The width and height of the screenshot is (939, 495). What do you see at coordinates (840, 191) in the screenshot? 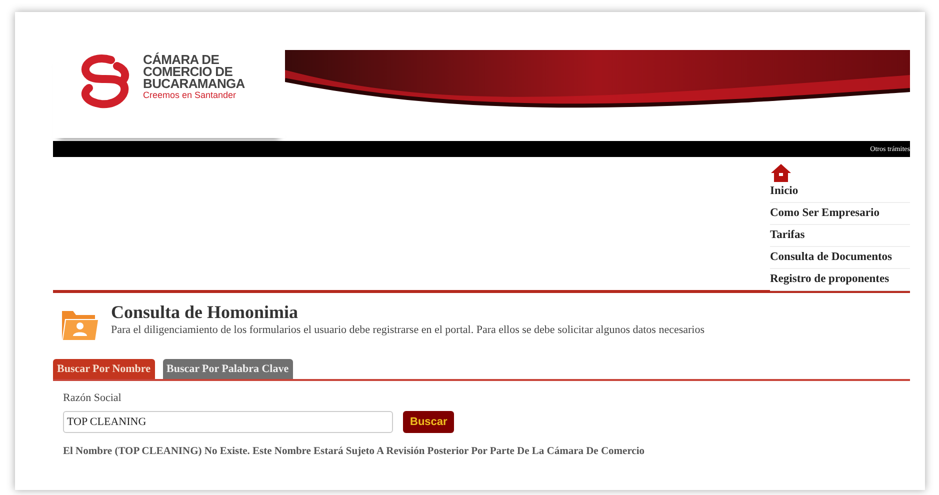
I see `nav-link: Inicio` at bounding box center [840, 191].